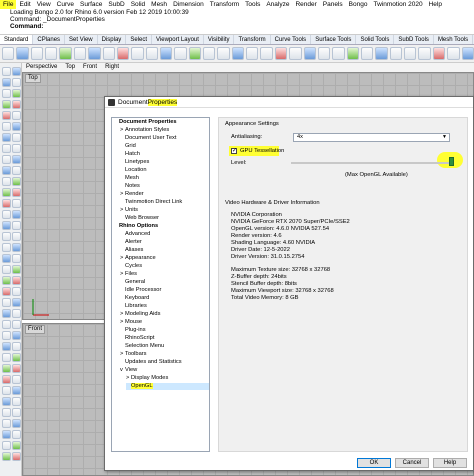 The height and width of the screenshot is (476, 474). What do you see at coordinates (252, 39) in the screenshot?
I see `tab-transform: Transform` at bounding box center [252, 39].